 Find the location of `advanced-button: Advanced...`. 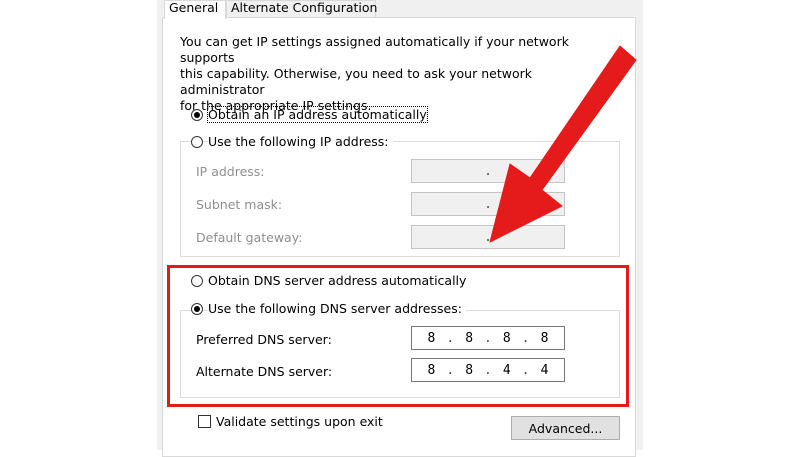

advanced-button: Advanced... is located at coordinates (565, 428).